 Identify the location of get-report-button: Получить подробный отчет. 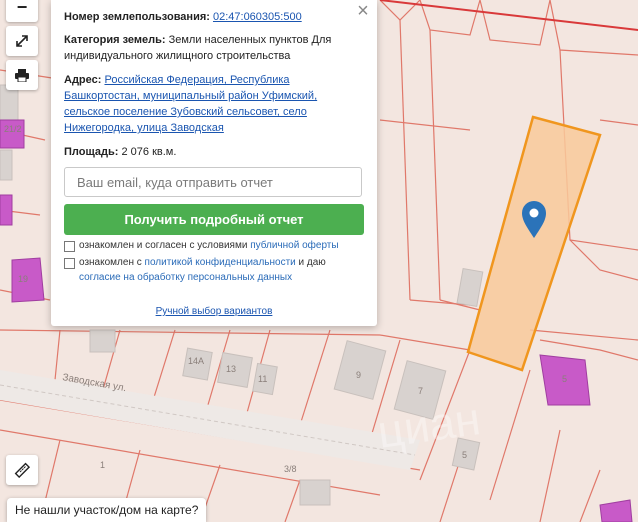
(214, 219).